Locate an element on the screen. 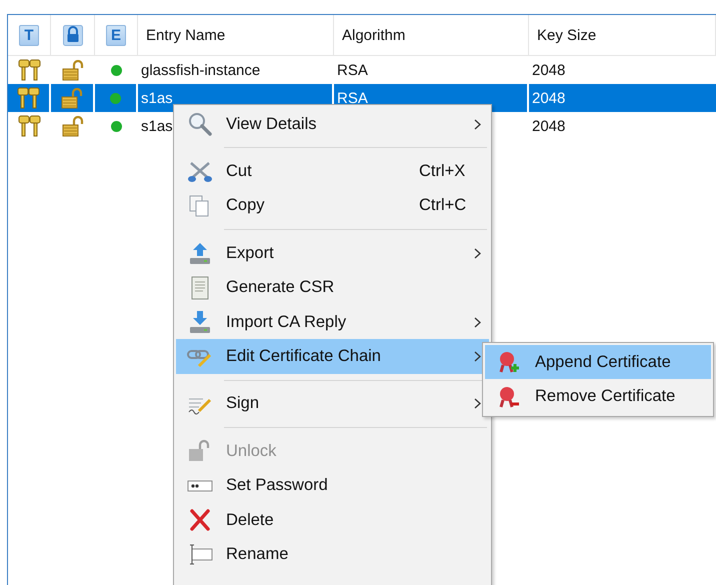 The height and width of the screenshot is (585, 716). menu-item: Edit Certificate Chain is located at coordinates (332, 356).